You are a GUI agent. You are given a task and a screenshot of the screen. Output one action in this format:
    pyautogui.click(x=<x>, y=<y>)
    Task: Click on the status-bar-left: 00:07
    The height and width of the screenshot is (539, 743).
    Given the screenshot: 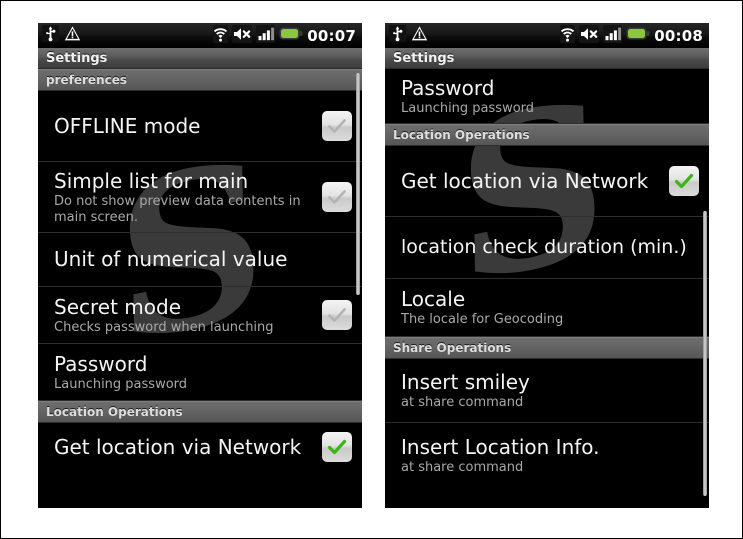 What is the action you would take?
    pyautogui.click(x=200, y=35)
    